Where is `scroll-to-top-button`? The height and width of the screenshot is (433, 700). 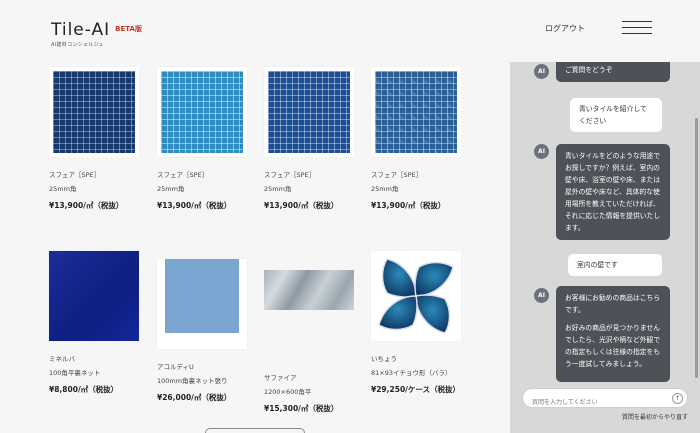
scroll-to-top-button is located at coordinates (255, 430).